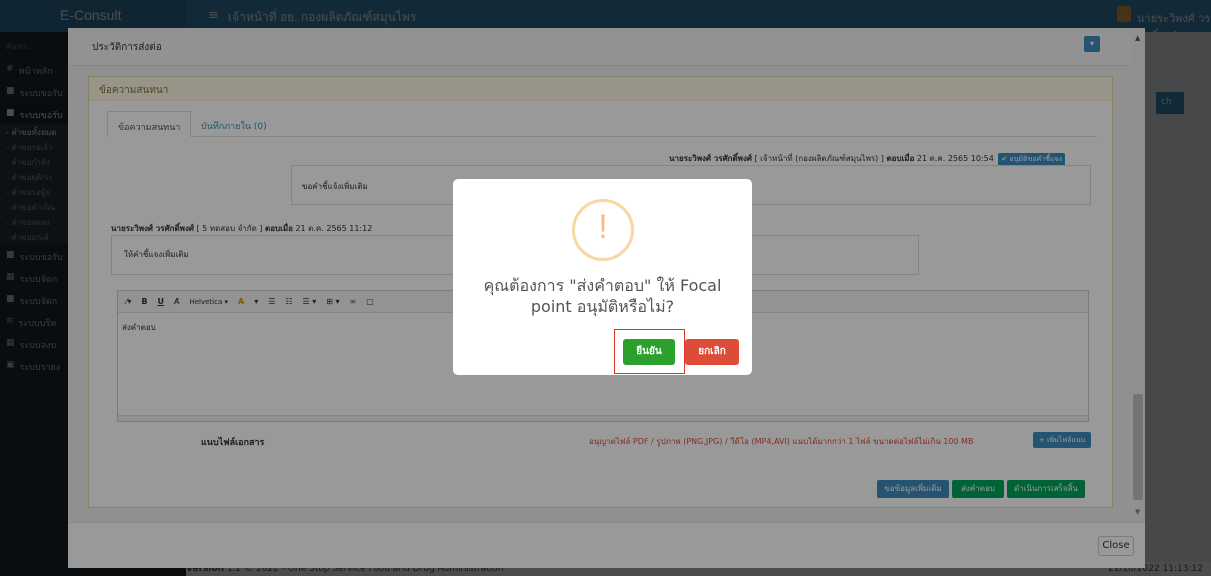 The height and width of the screenshot is (576, 1211). What do you see at coordinates (602, 285) in the screenshot?
I see `confirm-message-line-1: คุณต้องการ "ส่งคำตอบ" ให้ Focal` at bounding box center [602, 285].